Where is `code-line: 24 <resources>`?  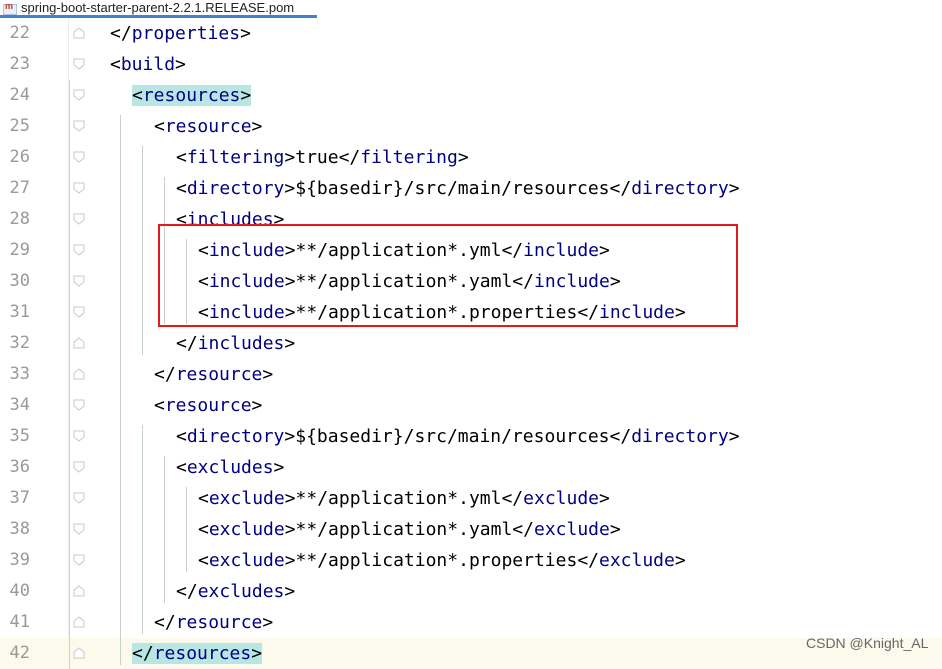 code-line: 24 <resources> is located at coordinates (471, 95).